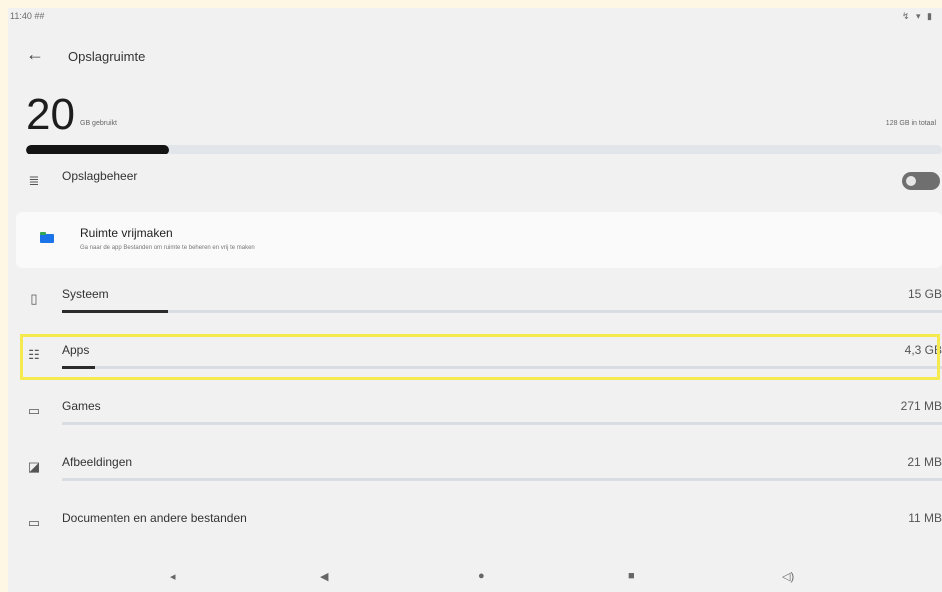  Describe the element at coordinates (475, 56) in the screenshot. I see `app-bar: ← Opslagruimte` at that location.